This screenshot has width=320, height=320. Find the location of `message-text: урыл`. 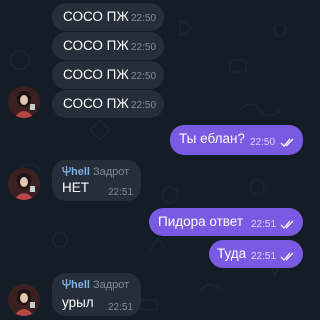

message-text: урыл is located at coordinates (78, 302).